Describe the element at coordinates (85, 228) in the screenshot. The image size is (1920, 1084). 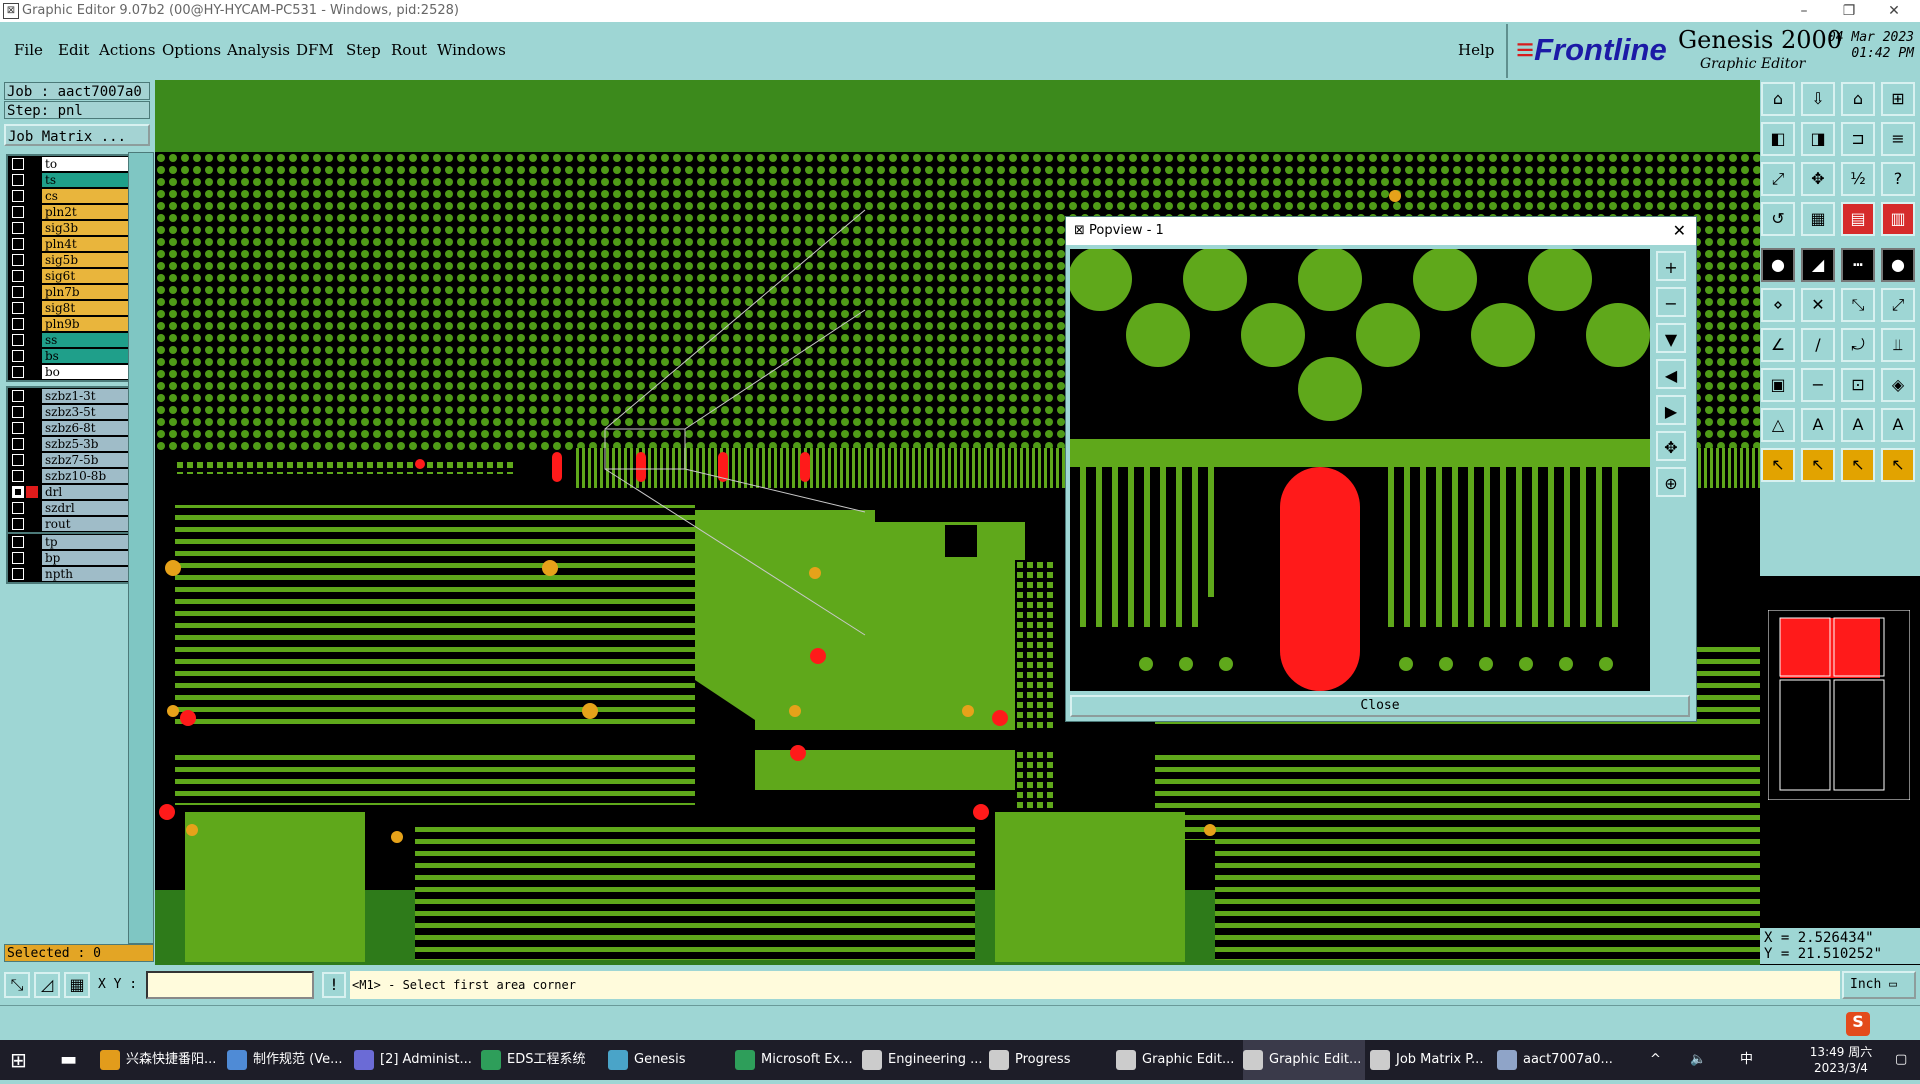
I see `layer-name: sig3b` at that location.